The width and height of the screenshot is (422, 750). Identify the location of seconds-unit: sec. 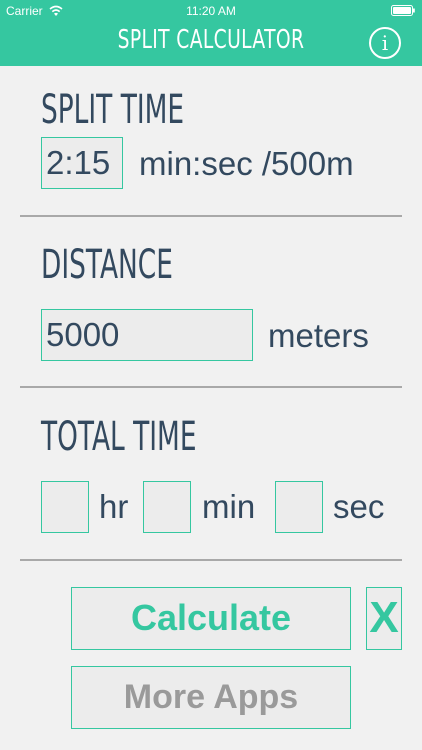
(359, 506).